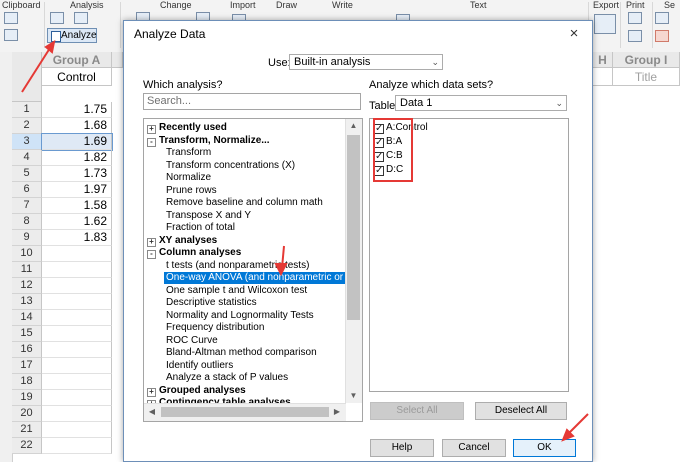  Describe the element at coordinates (578, 424) in the screenshot. I see `annotation-arrow-ok` at that location.